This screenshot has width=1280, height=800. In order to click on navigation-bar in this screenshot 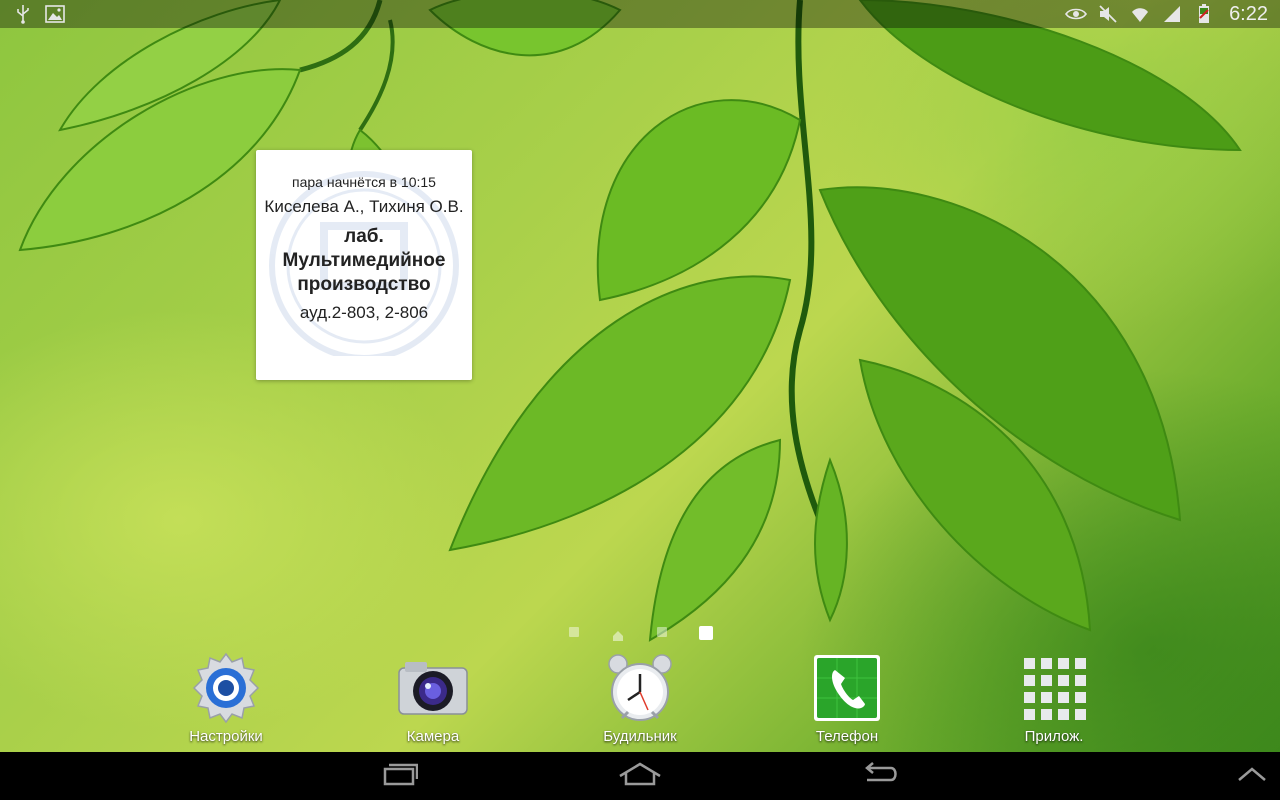, I will do `click(640, 776)`.